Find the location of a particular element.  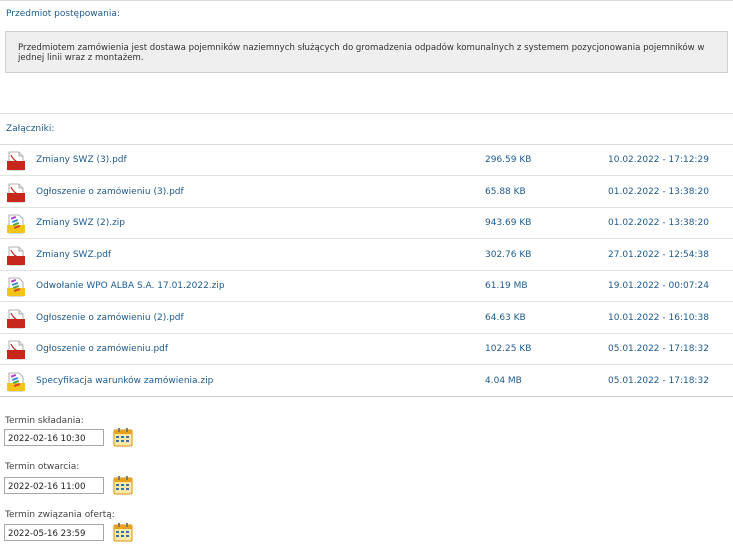

attachment-size: 296.59 KB is located at coordinates (508, 160).